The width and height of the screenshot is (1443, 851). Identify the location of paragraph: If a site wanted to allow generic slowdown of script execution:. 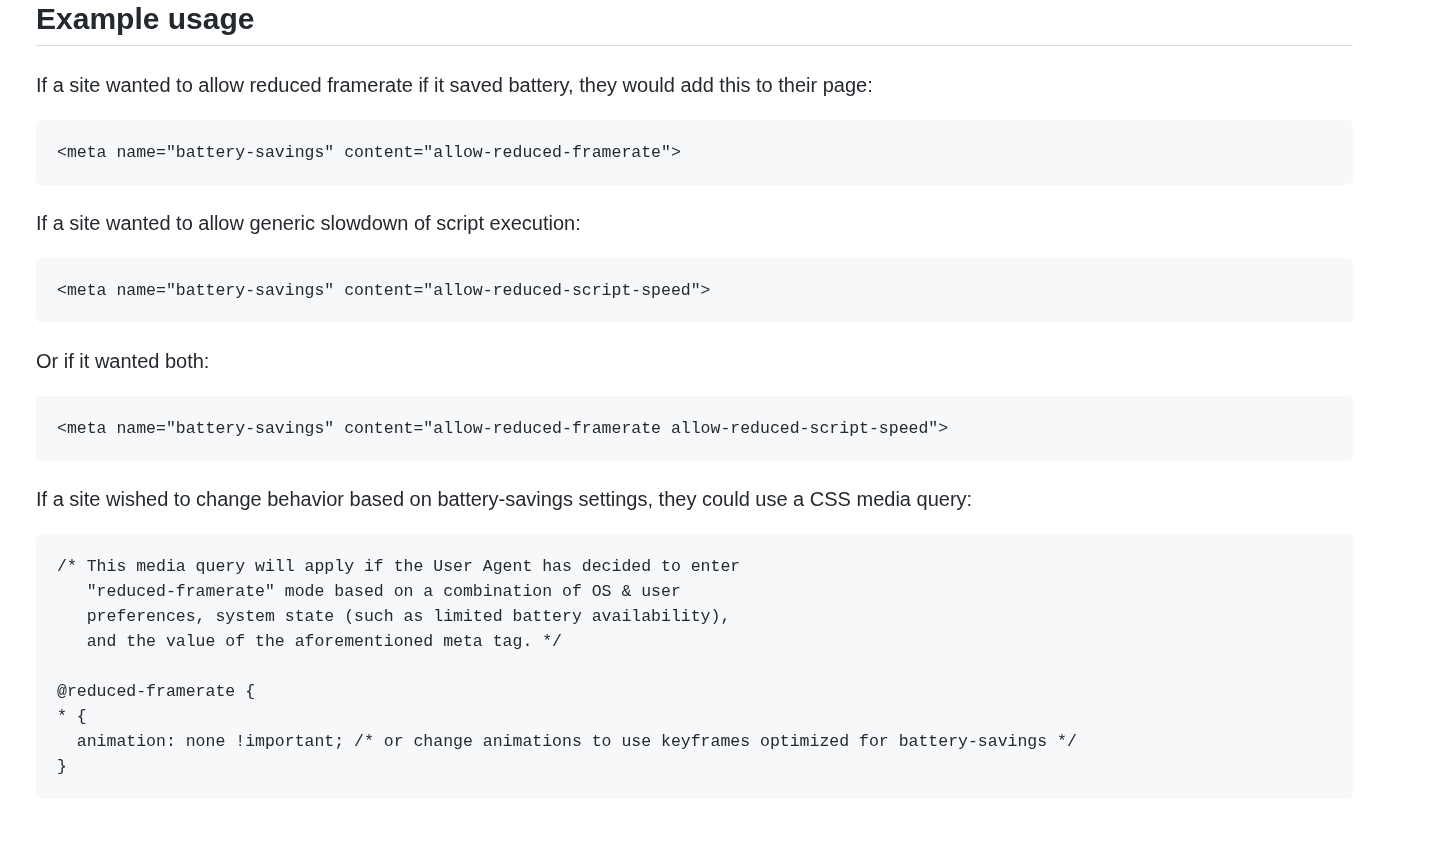
(309, 223).